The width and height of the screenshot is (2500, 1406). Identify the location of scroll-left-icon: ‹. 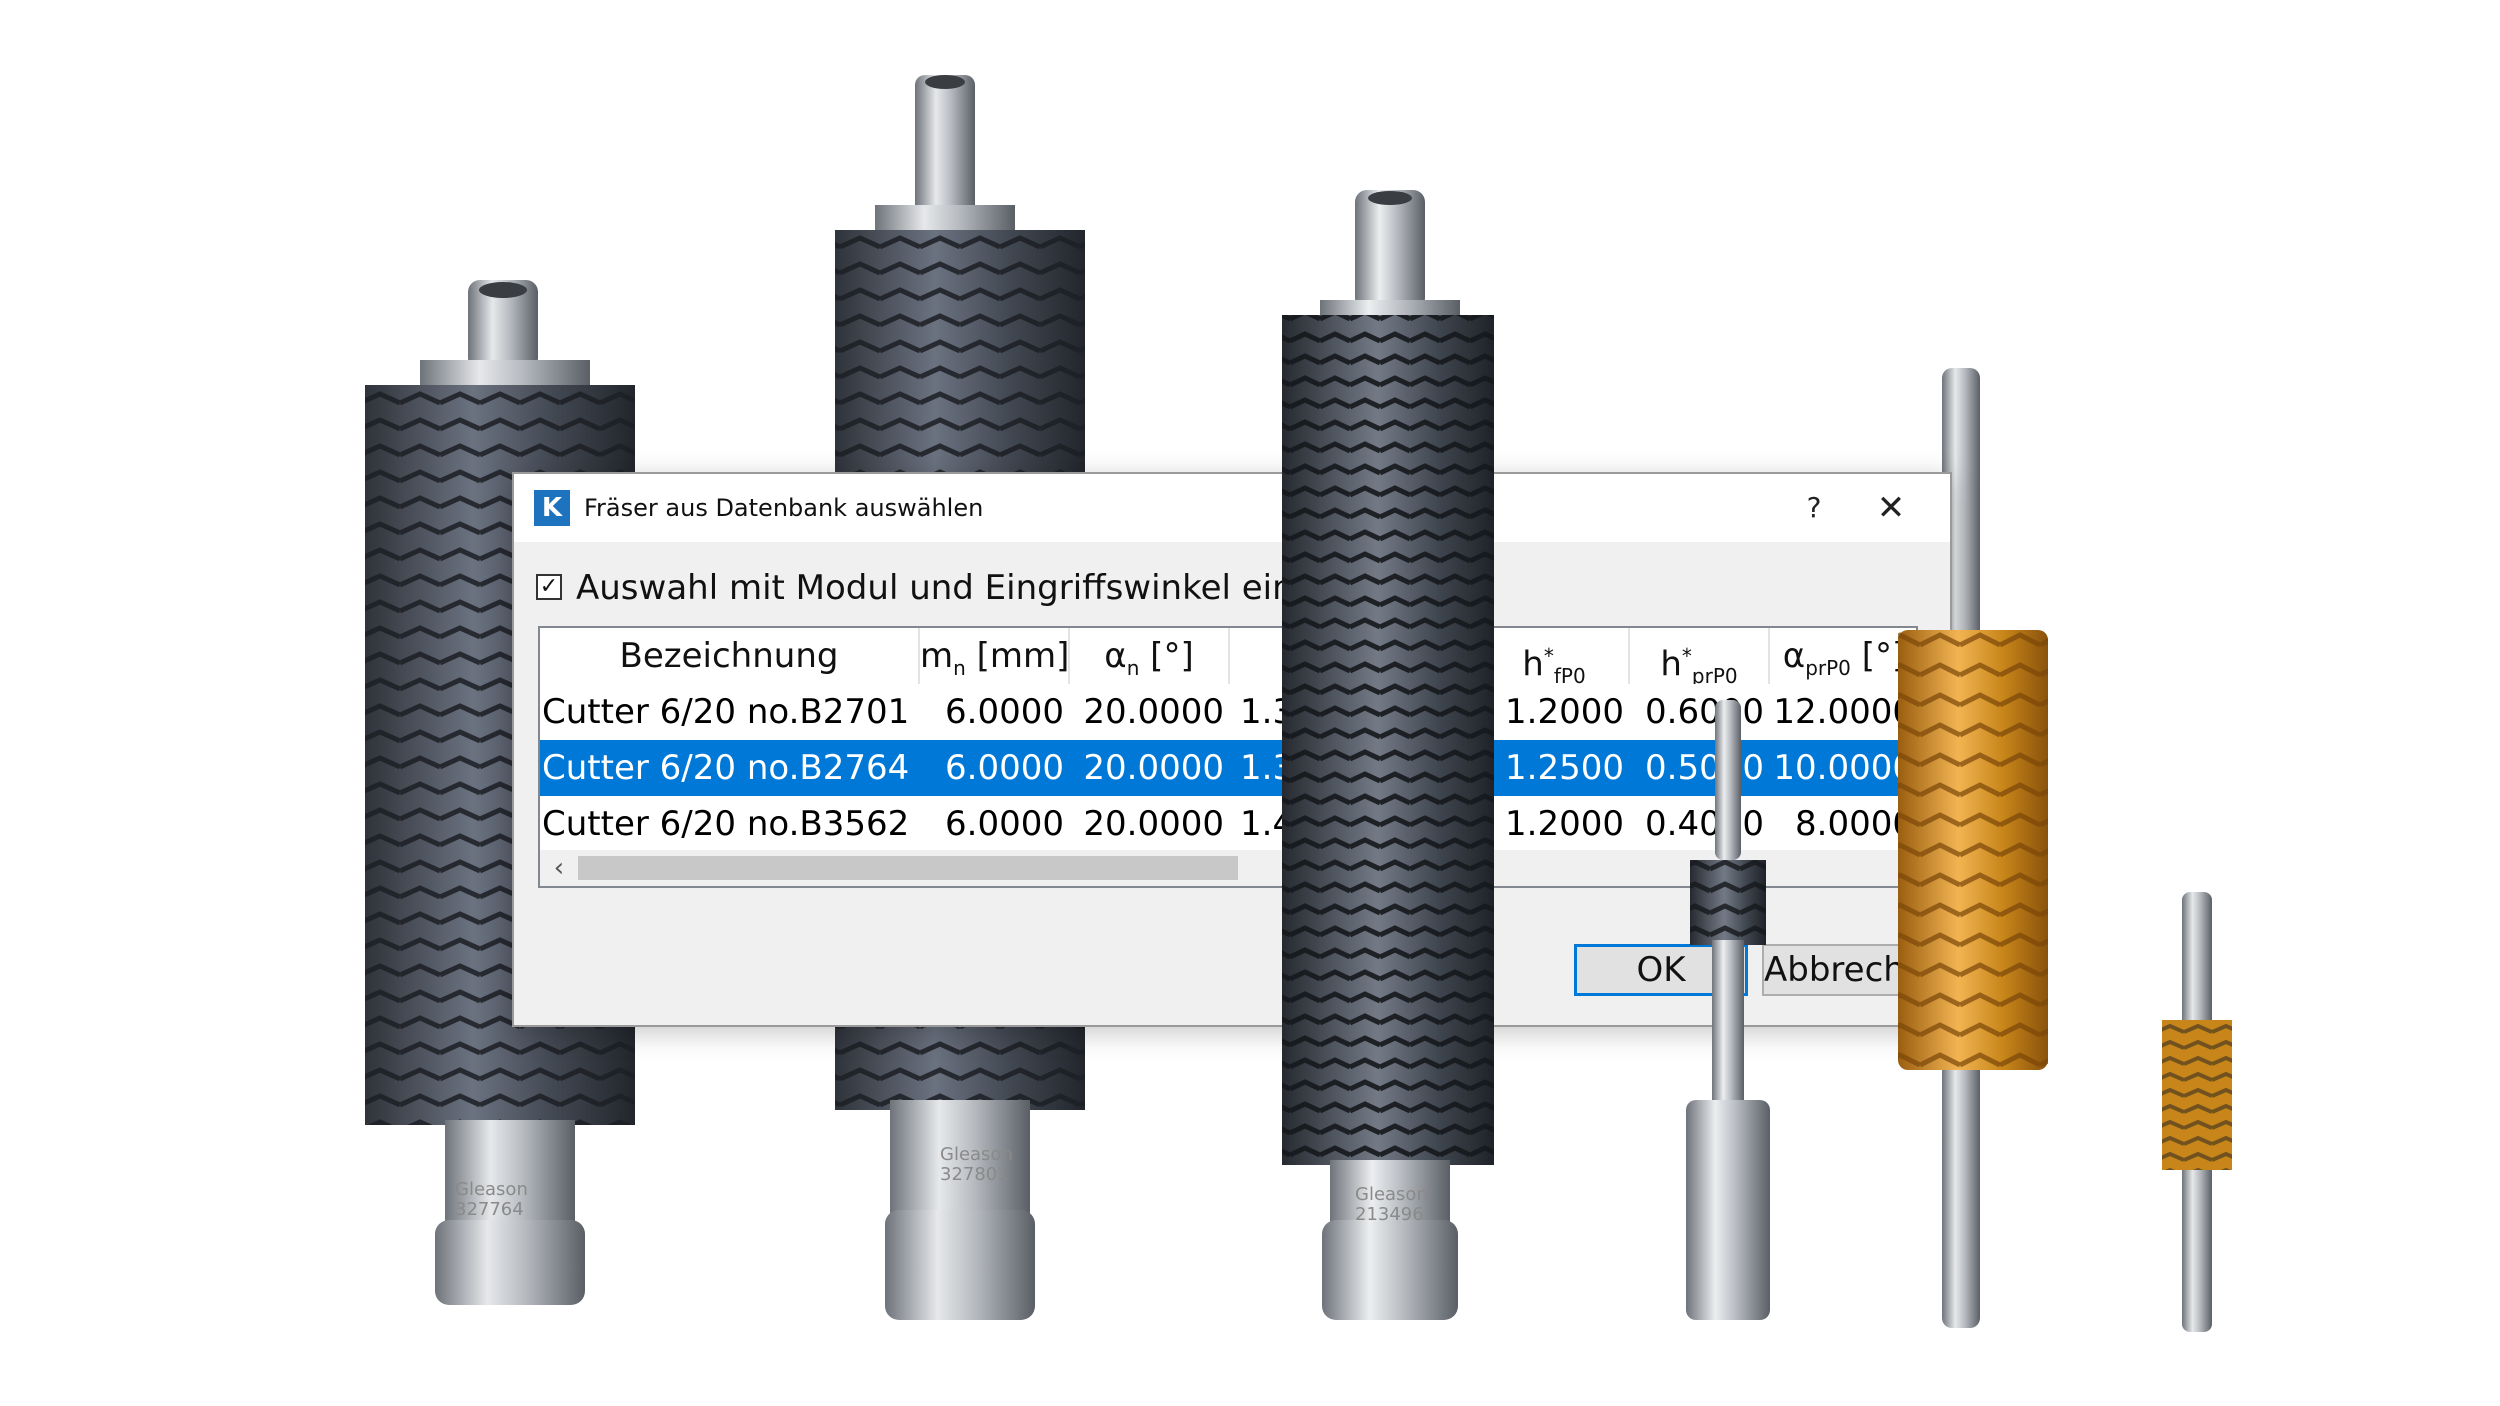
(559, 868).